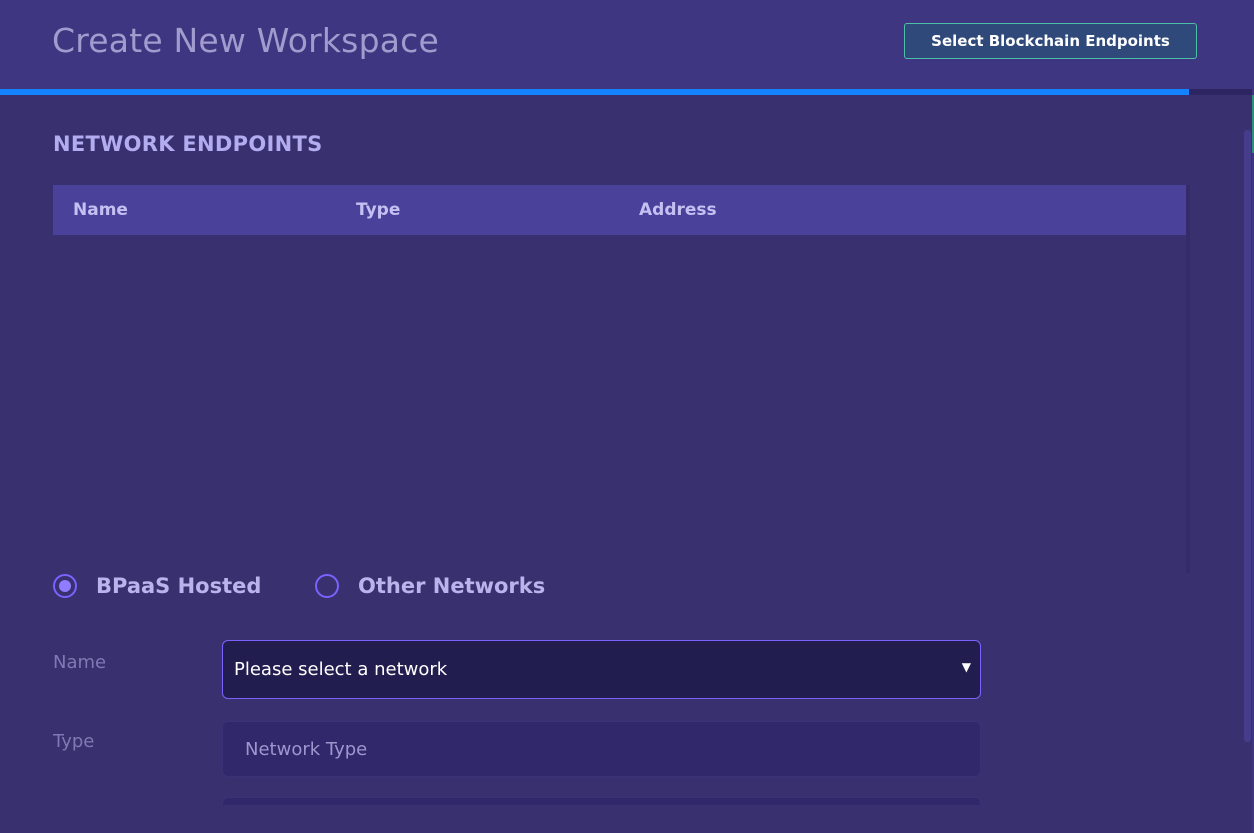  What do you see at coordinates (74, 741) in the screenshot?
I see `type-field-label: Type` at bounding box center [74, 741].